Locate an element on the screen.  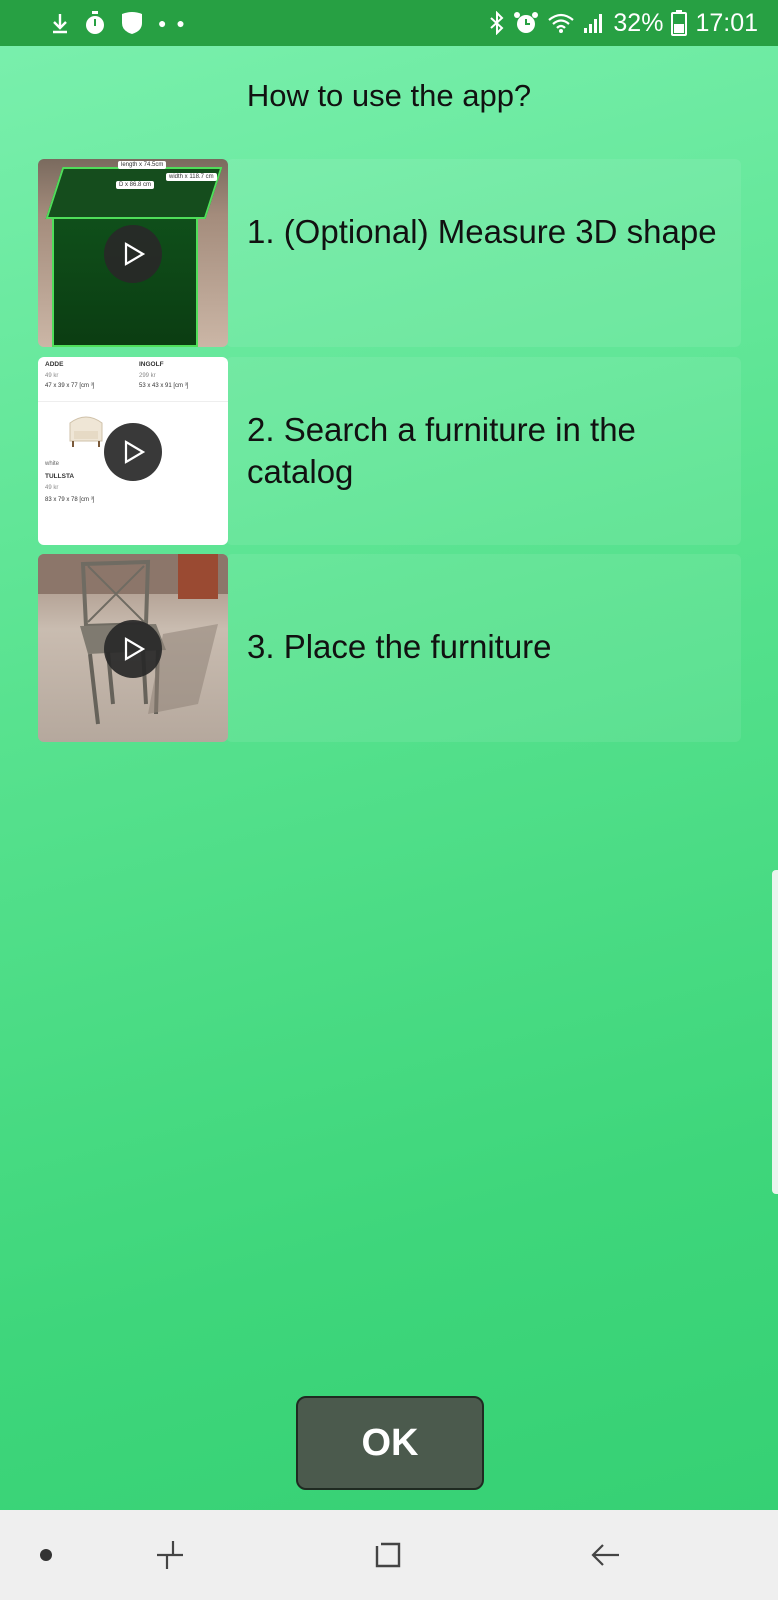
stopwatch-icon is located at coordinates (95, 23).